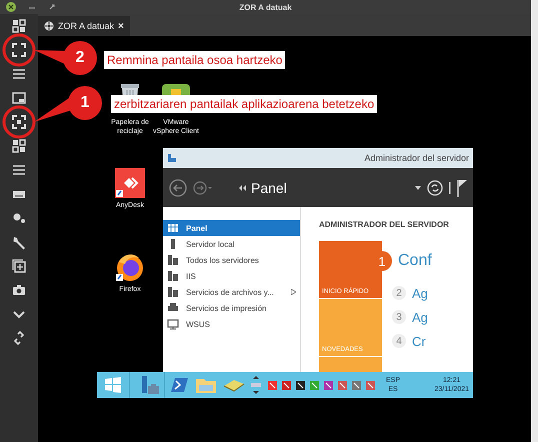  Describe the element at coordinates (19, 266) in the screenshot. I see `new-window-icon` at that location.